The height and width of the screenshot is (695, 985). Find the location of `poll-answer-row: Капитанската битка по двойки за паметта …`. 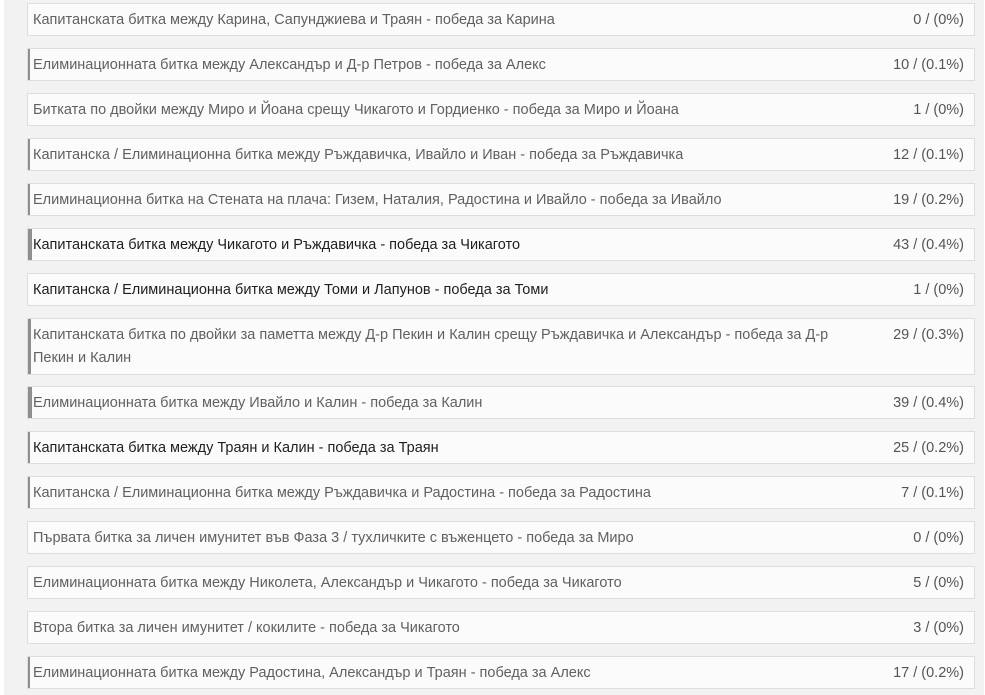

poll-answer-row: Капитанската битка по двойки за паметта … is located at coordinates (501, 346).